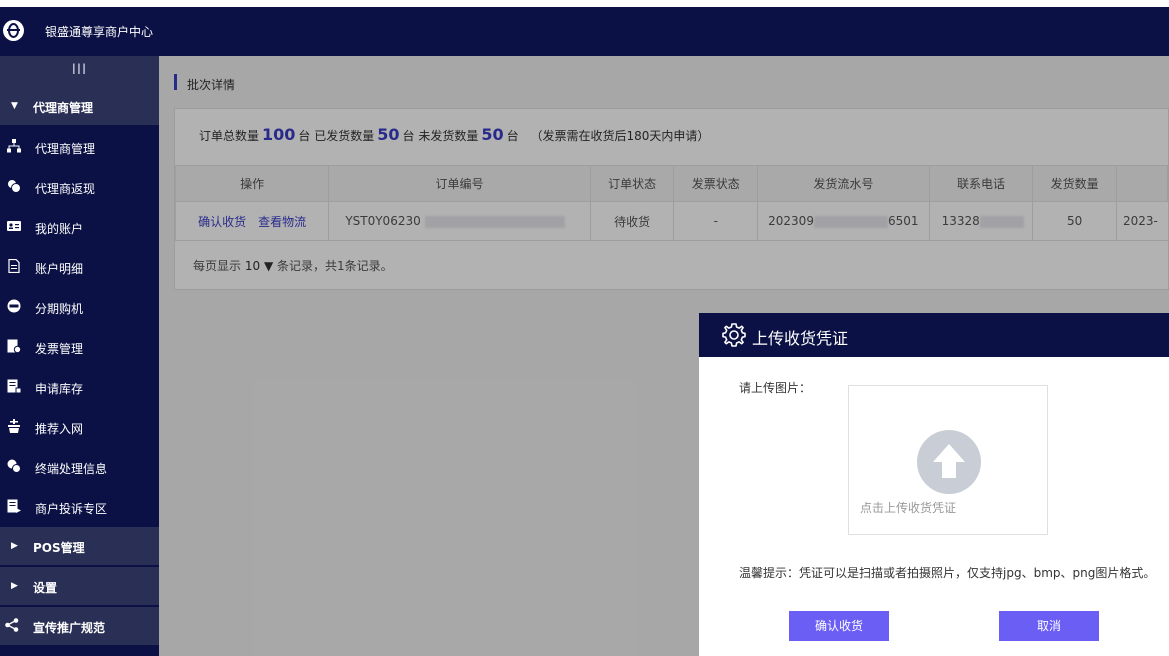 The width and height of the screenshot is (1169, 656). I want to click on sidebar-item-promotion: 宣传推广规范, so click(79, 626).